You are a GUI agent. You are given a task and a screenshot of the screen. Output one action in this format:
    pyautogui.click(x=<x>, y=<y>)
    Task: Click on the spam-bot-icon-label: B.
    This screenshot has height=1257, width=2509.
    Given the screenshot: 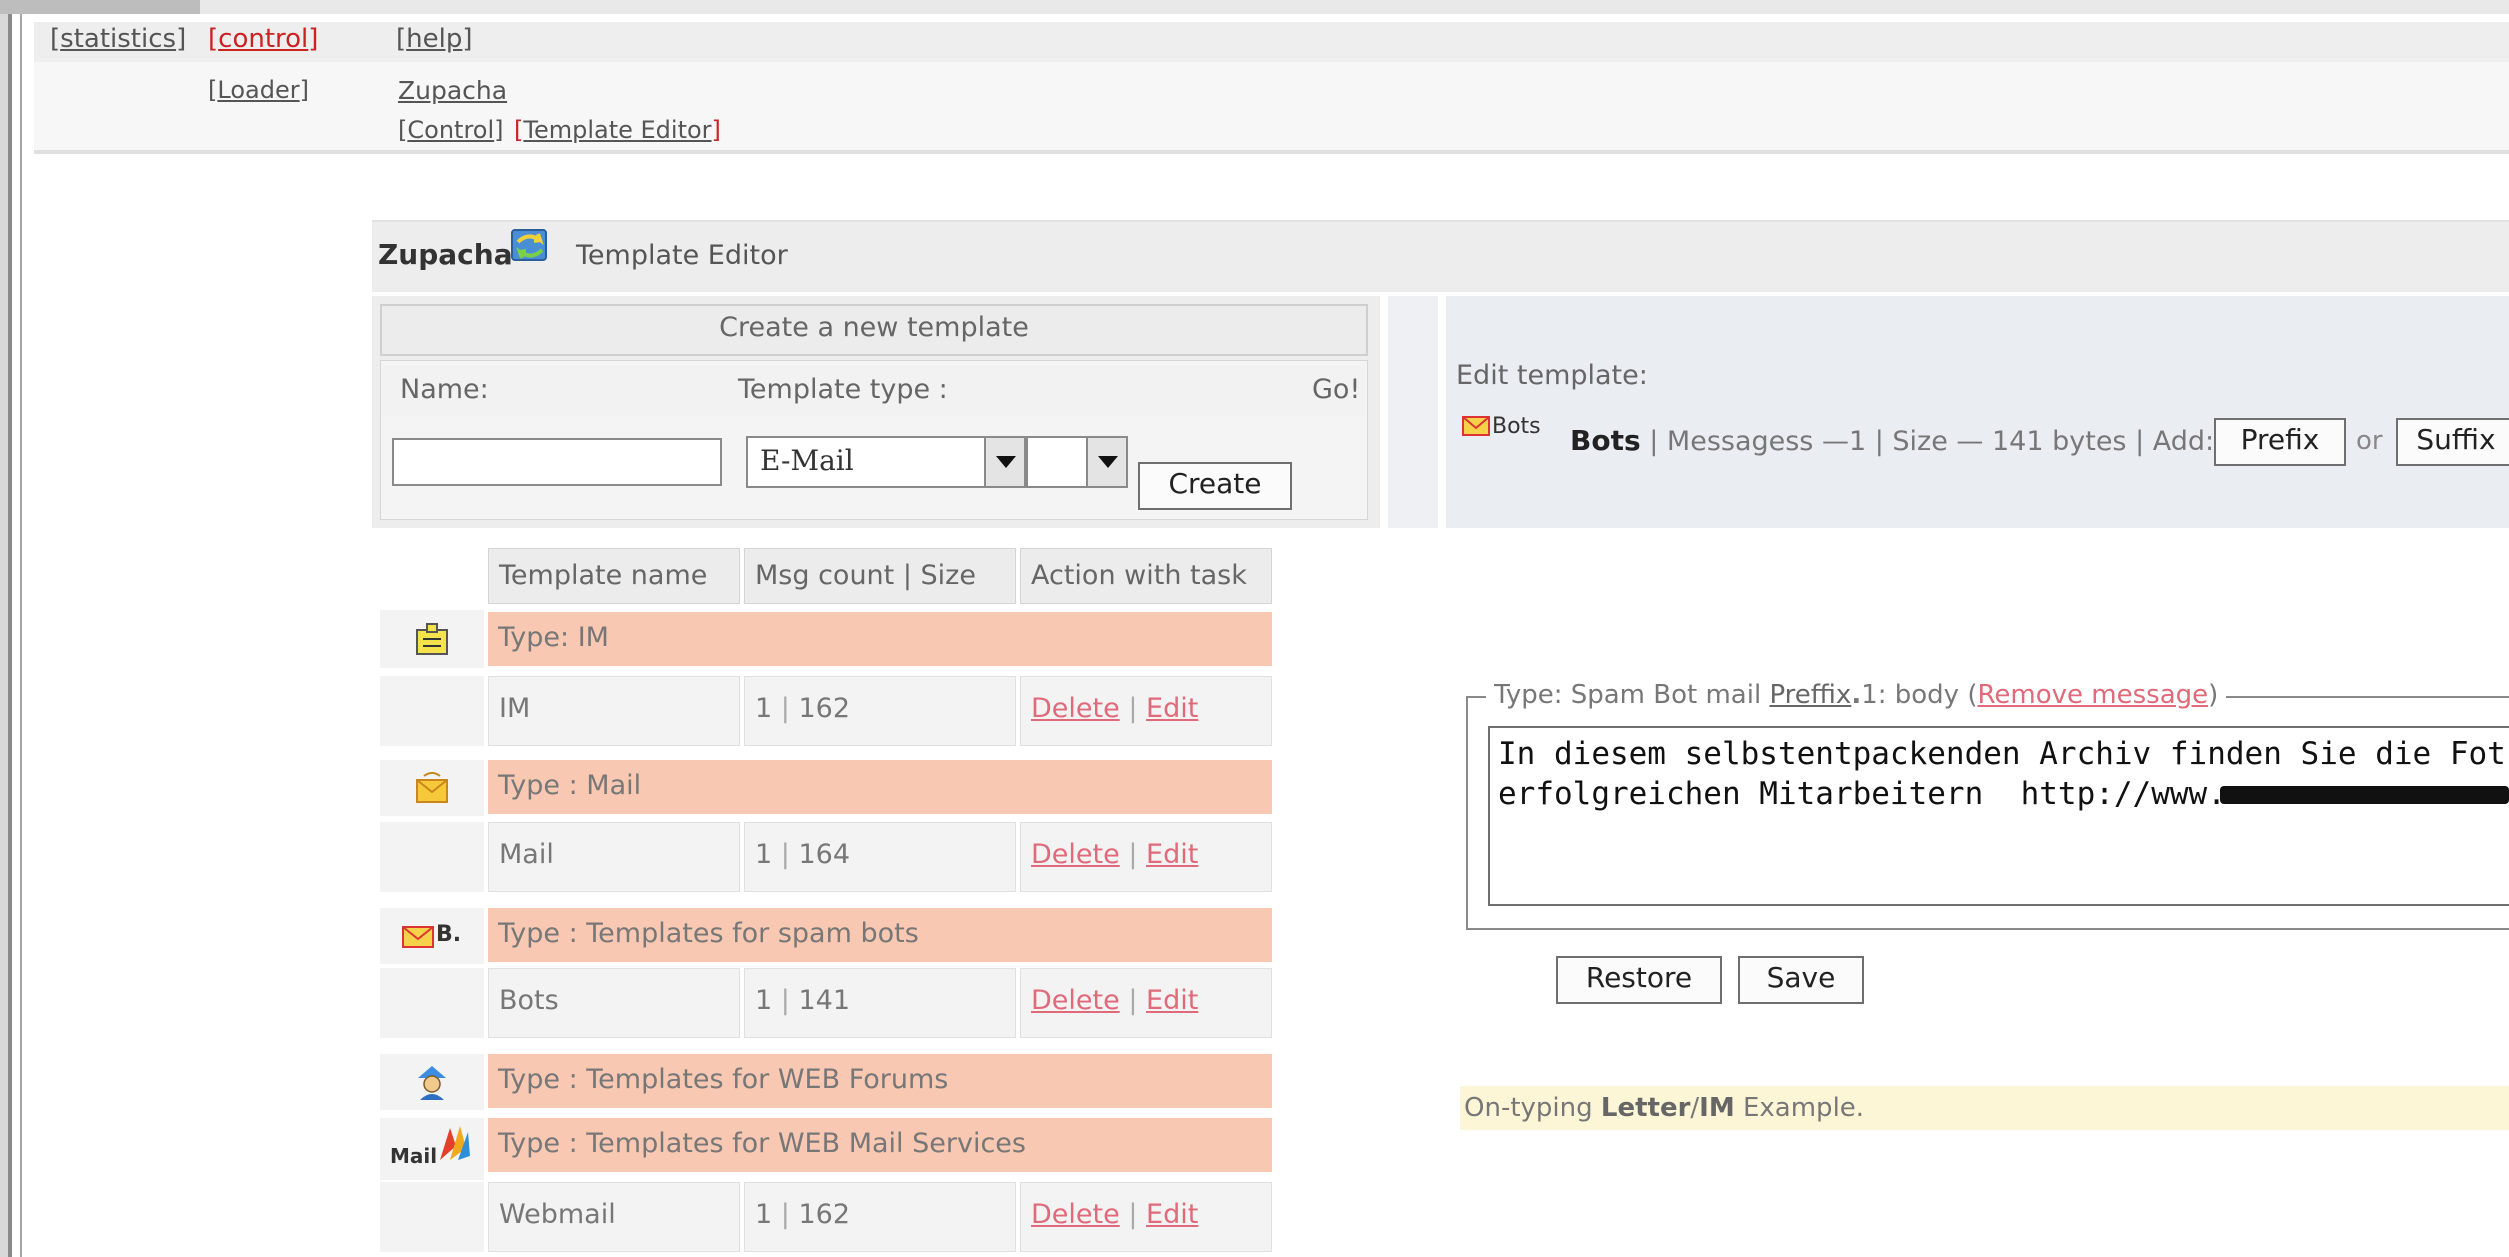 What is the action you would take?
    pyautogui.click(x=449, y=934)
    